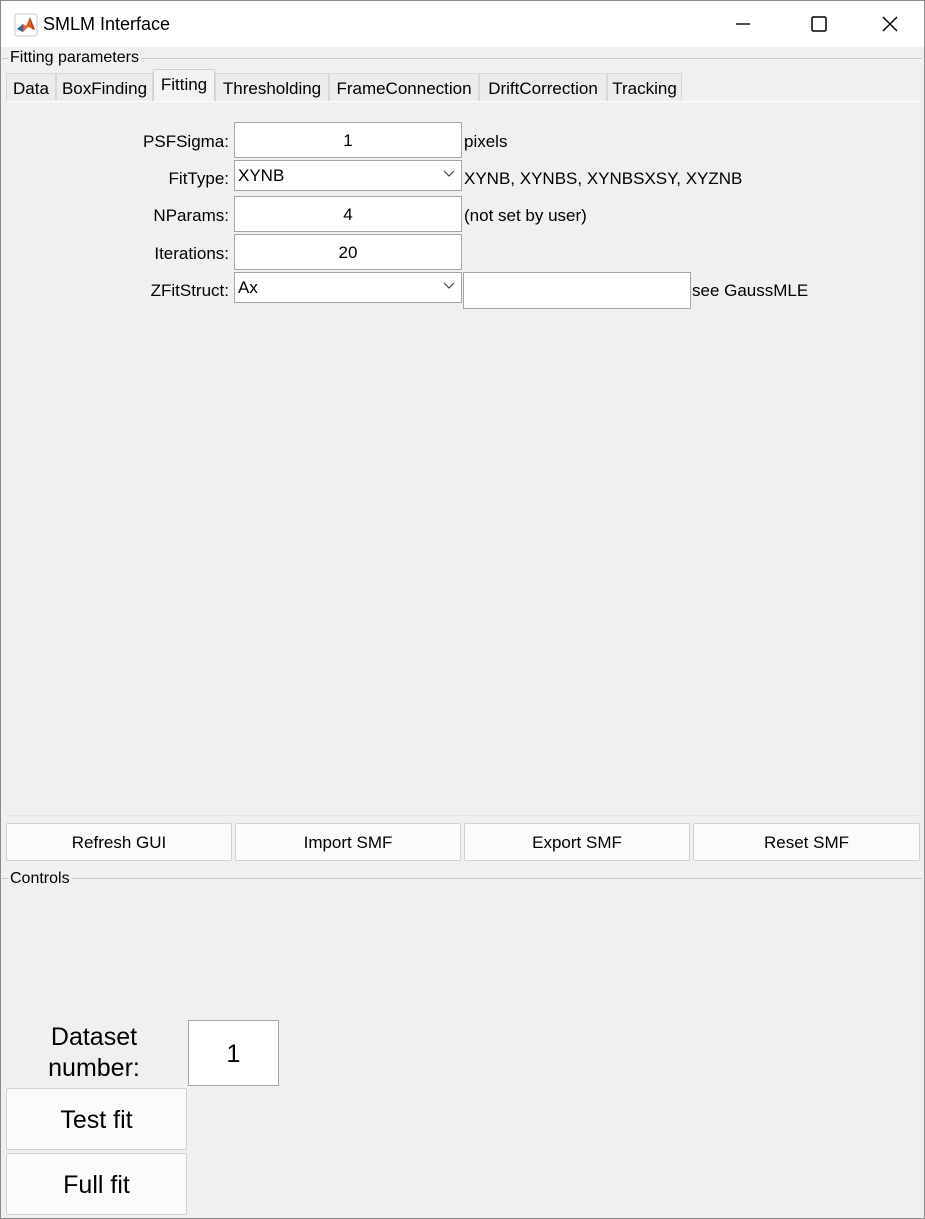 This screenshot has height=1219, width=925. I want to click on maximize-button, so click(819, 24).